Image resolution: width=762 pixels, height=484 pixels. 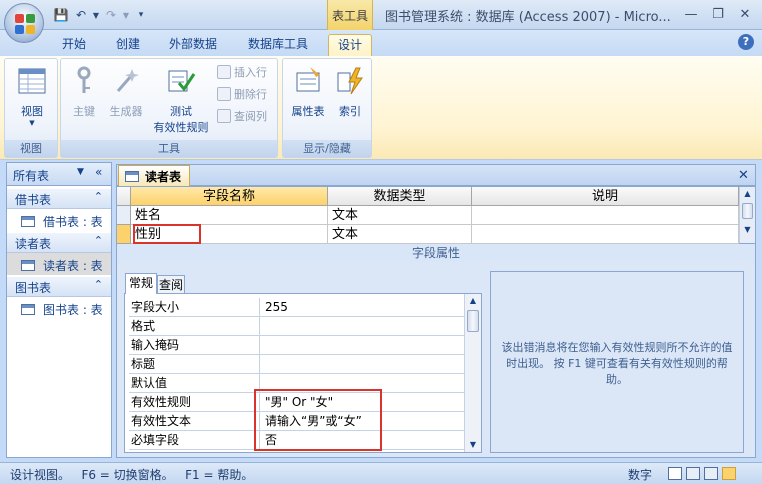 I want to click on nav-item-books-table: 图书表 : 表, so click(x=59, y=308).